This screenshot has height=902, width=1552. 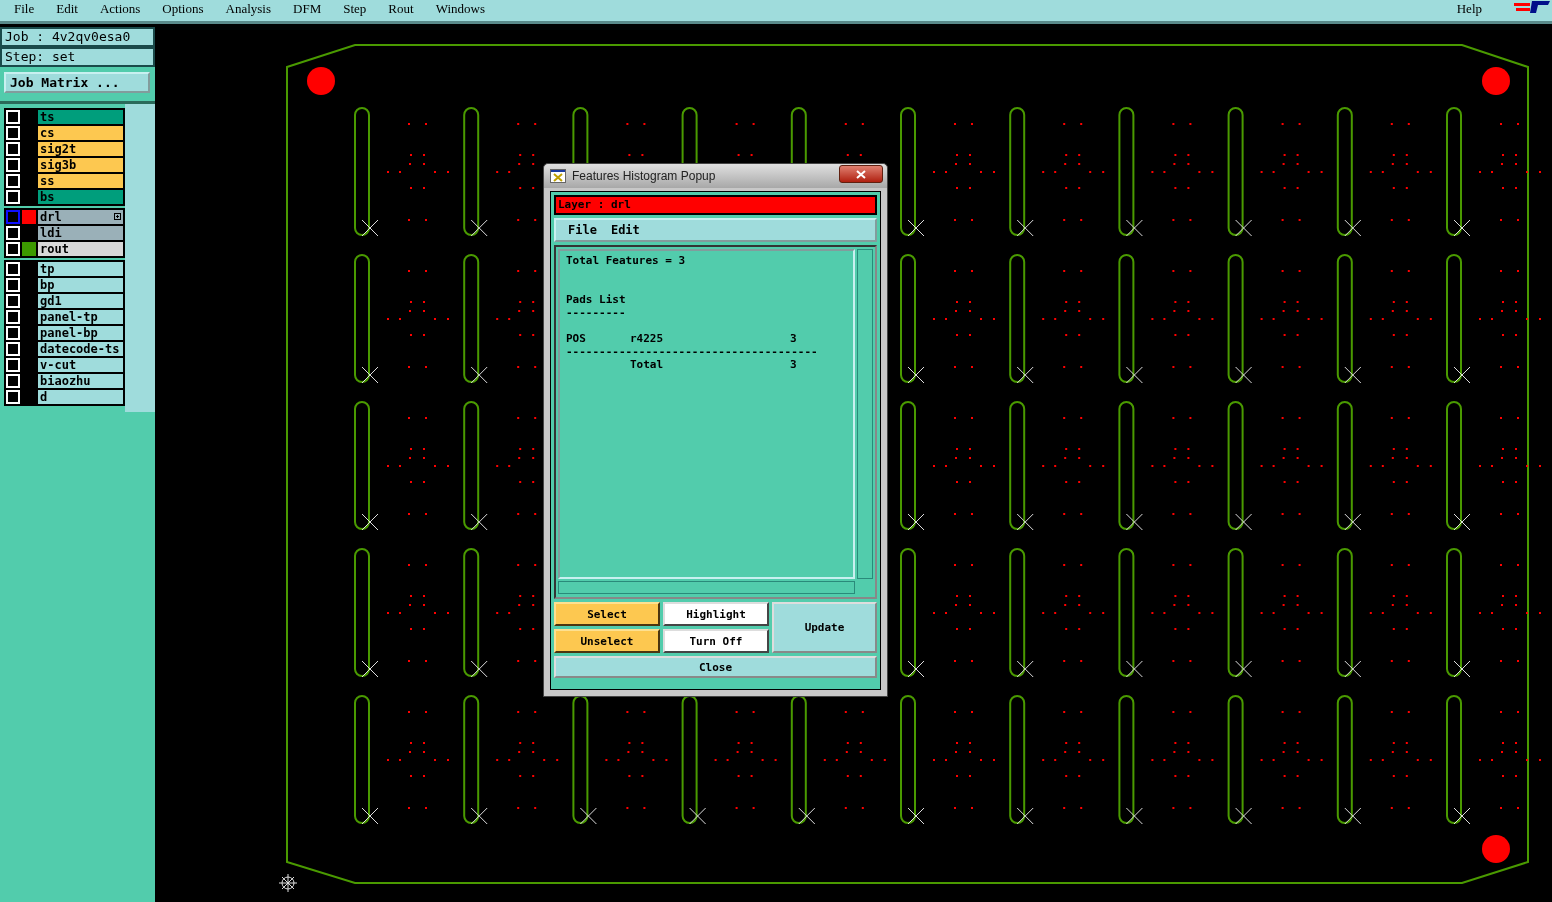 What do you see at coordinates (647, 364) in the screenshot?
I see `table-cell-text: Total` at bounding box center [647, 364].